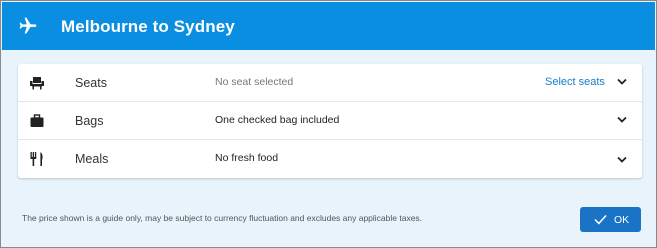 The width and height of the screenshot is (657, 248). Describe the element at coordinates (330, 159) in the screenshot. I see `extras-row-meals: Meals No fresh food` at that location.